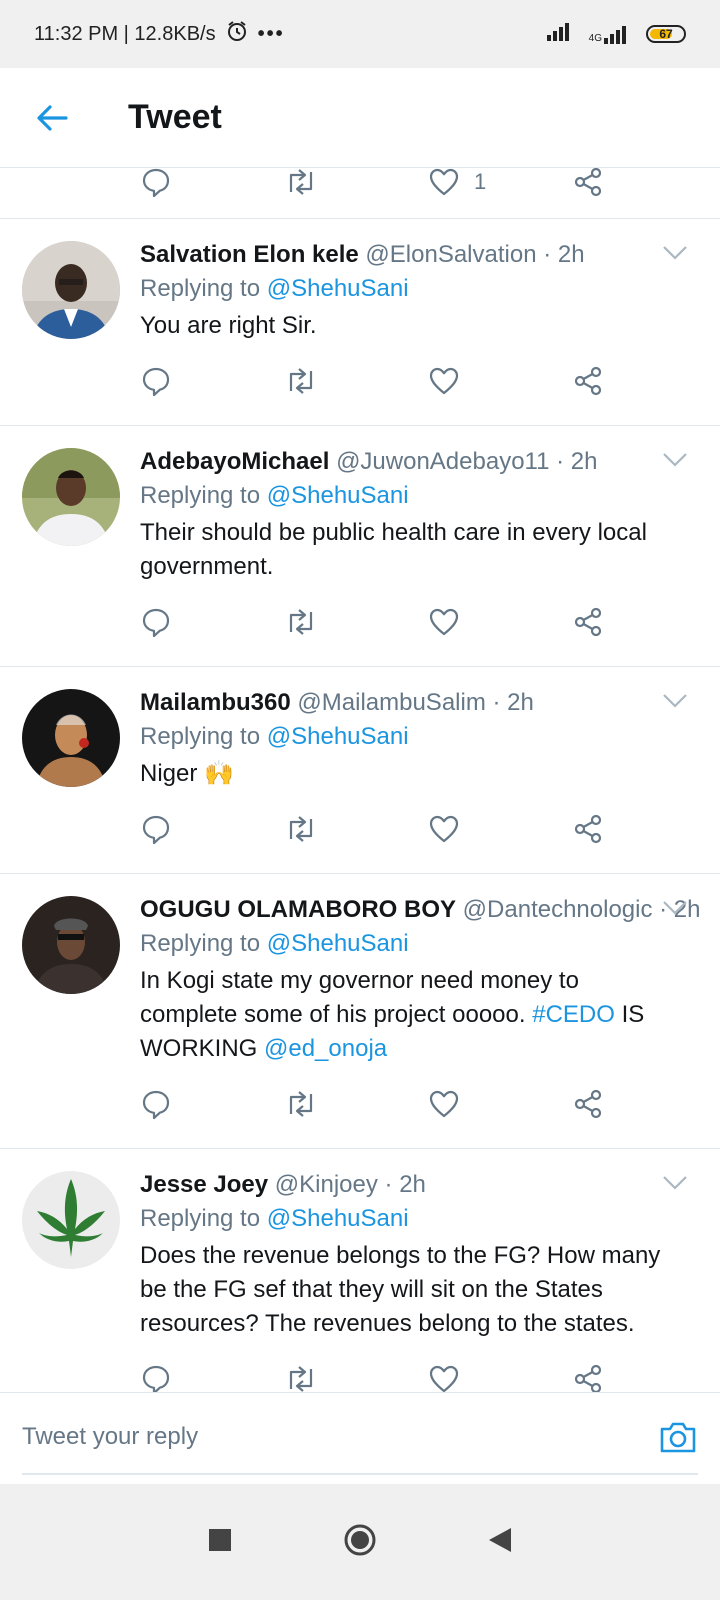 This screenshot has width=720, height=1600. I want to click on reply-composer: Tweet your reply, so click(360, 1438).